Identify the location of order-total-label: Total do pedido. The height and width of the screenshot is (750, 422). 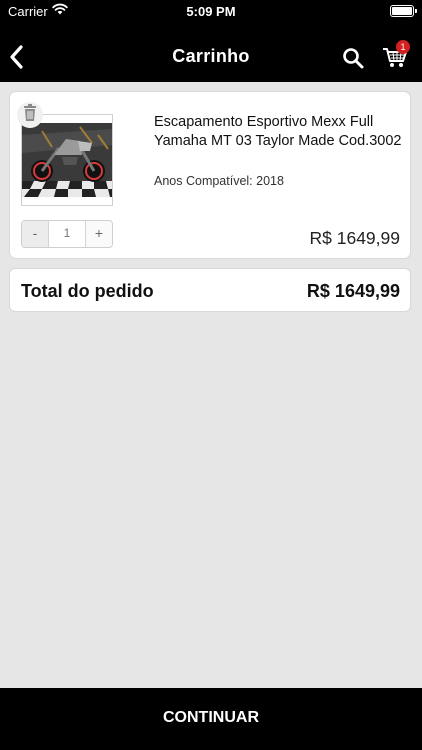
(87, 291).